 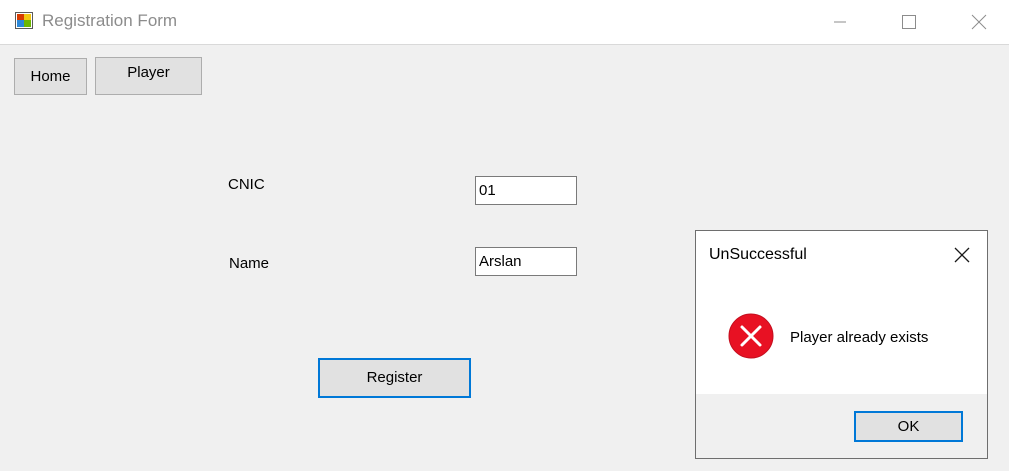 I want to click on minimize-icon, so click(x=840, y=22).